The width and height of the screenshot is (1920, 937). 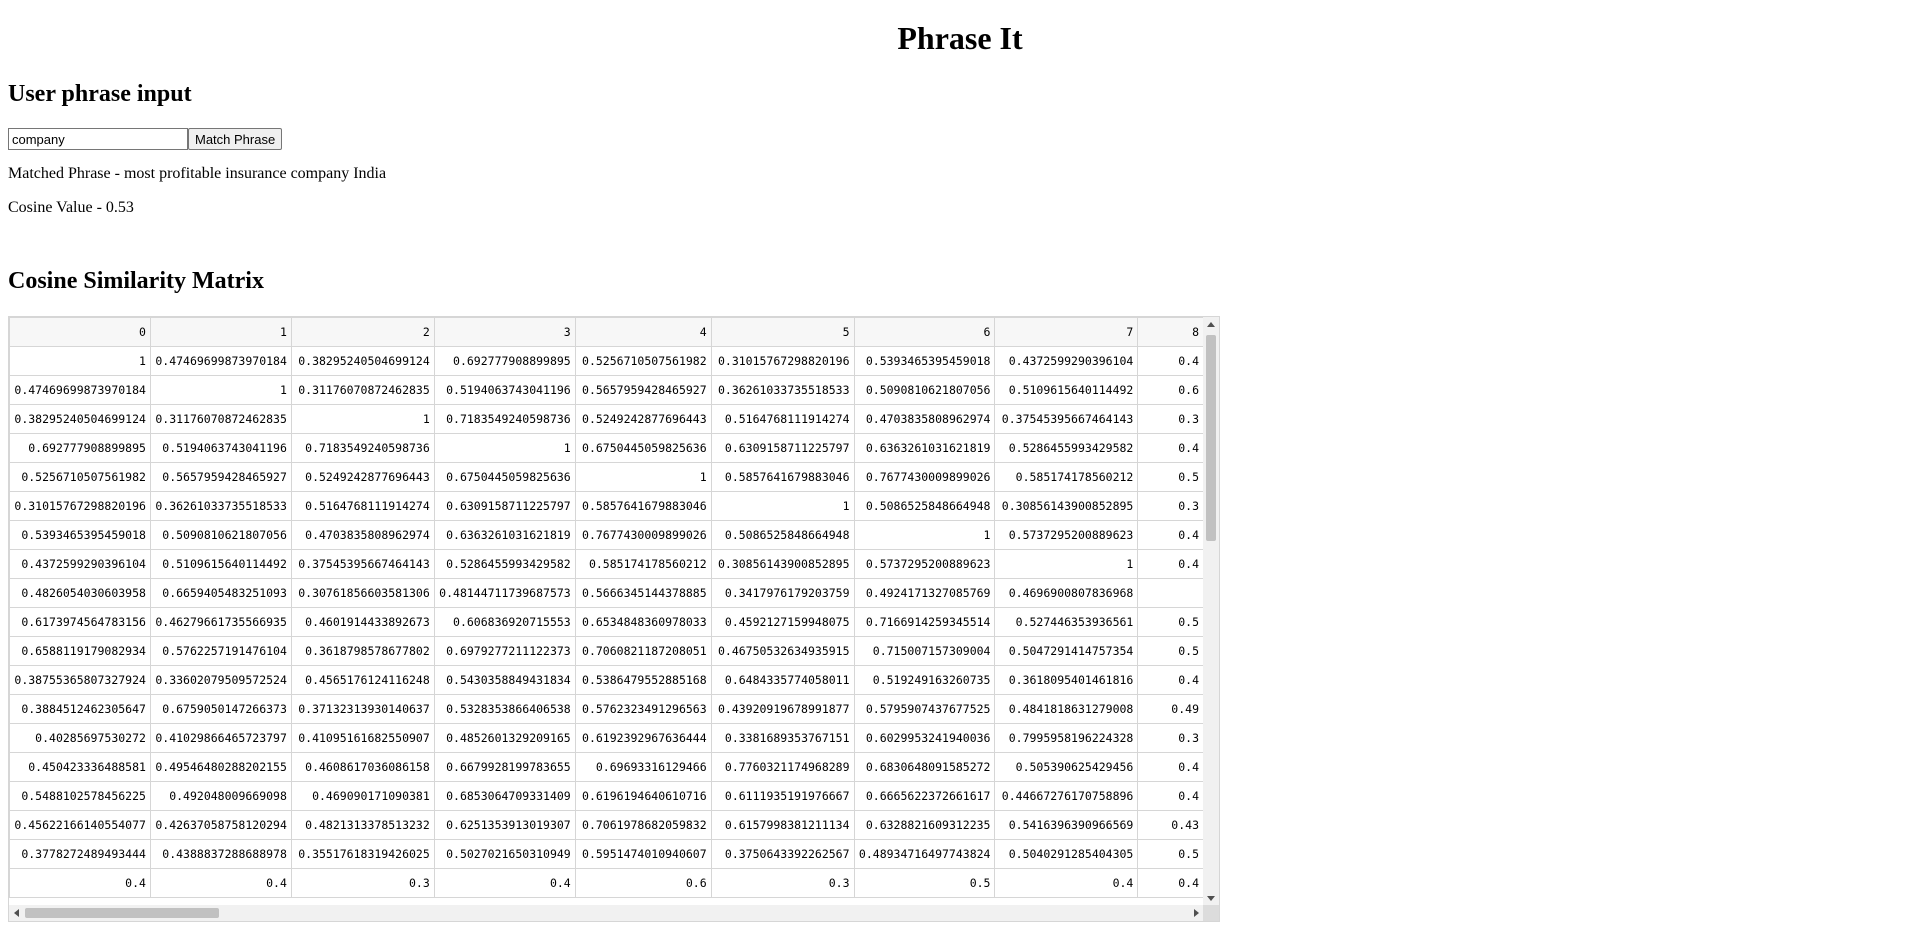 What do you see at coordinates (80, 709) in the screenshot?
I see `matrix-cell: 0.3884512462305647` at bounding box center [80, 709].